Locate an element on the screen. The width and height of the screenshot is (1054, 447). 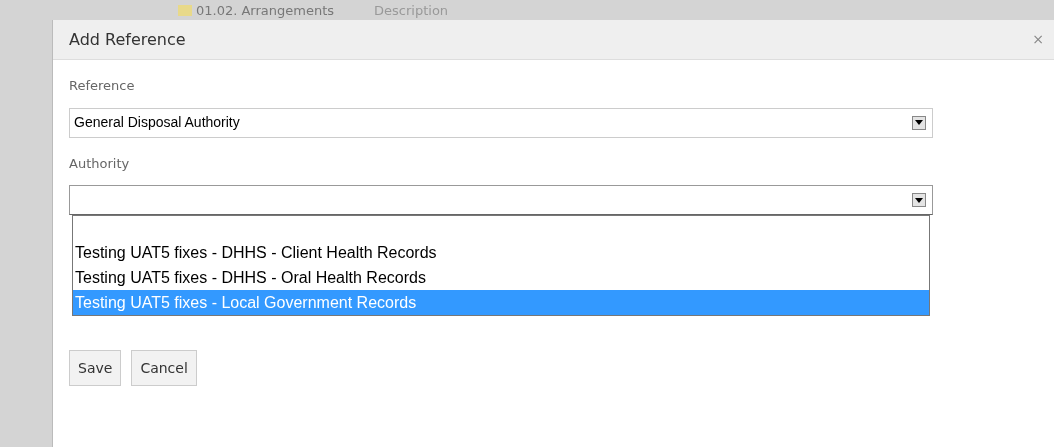
field-label: Authority is located at coordinates (100, 163).